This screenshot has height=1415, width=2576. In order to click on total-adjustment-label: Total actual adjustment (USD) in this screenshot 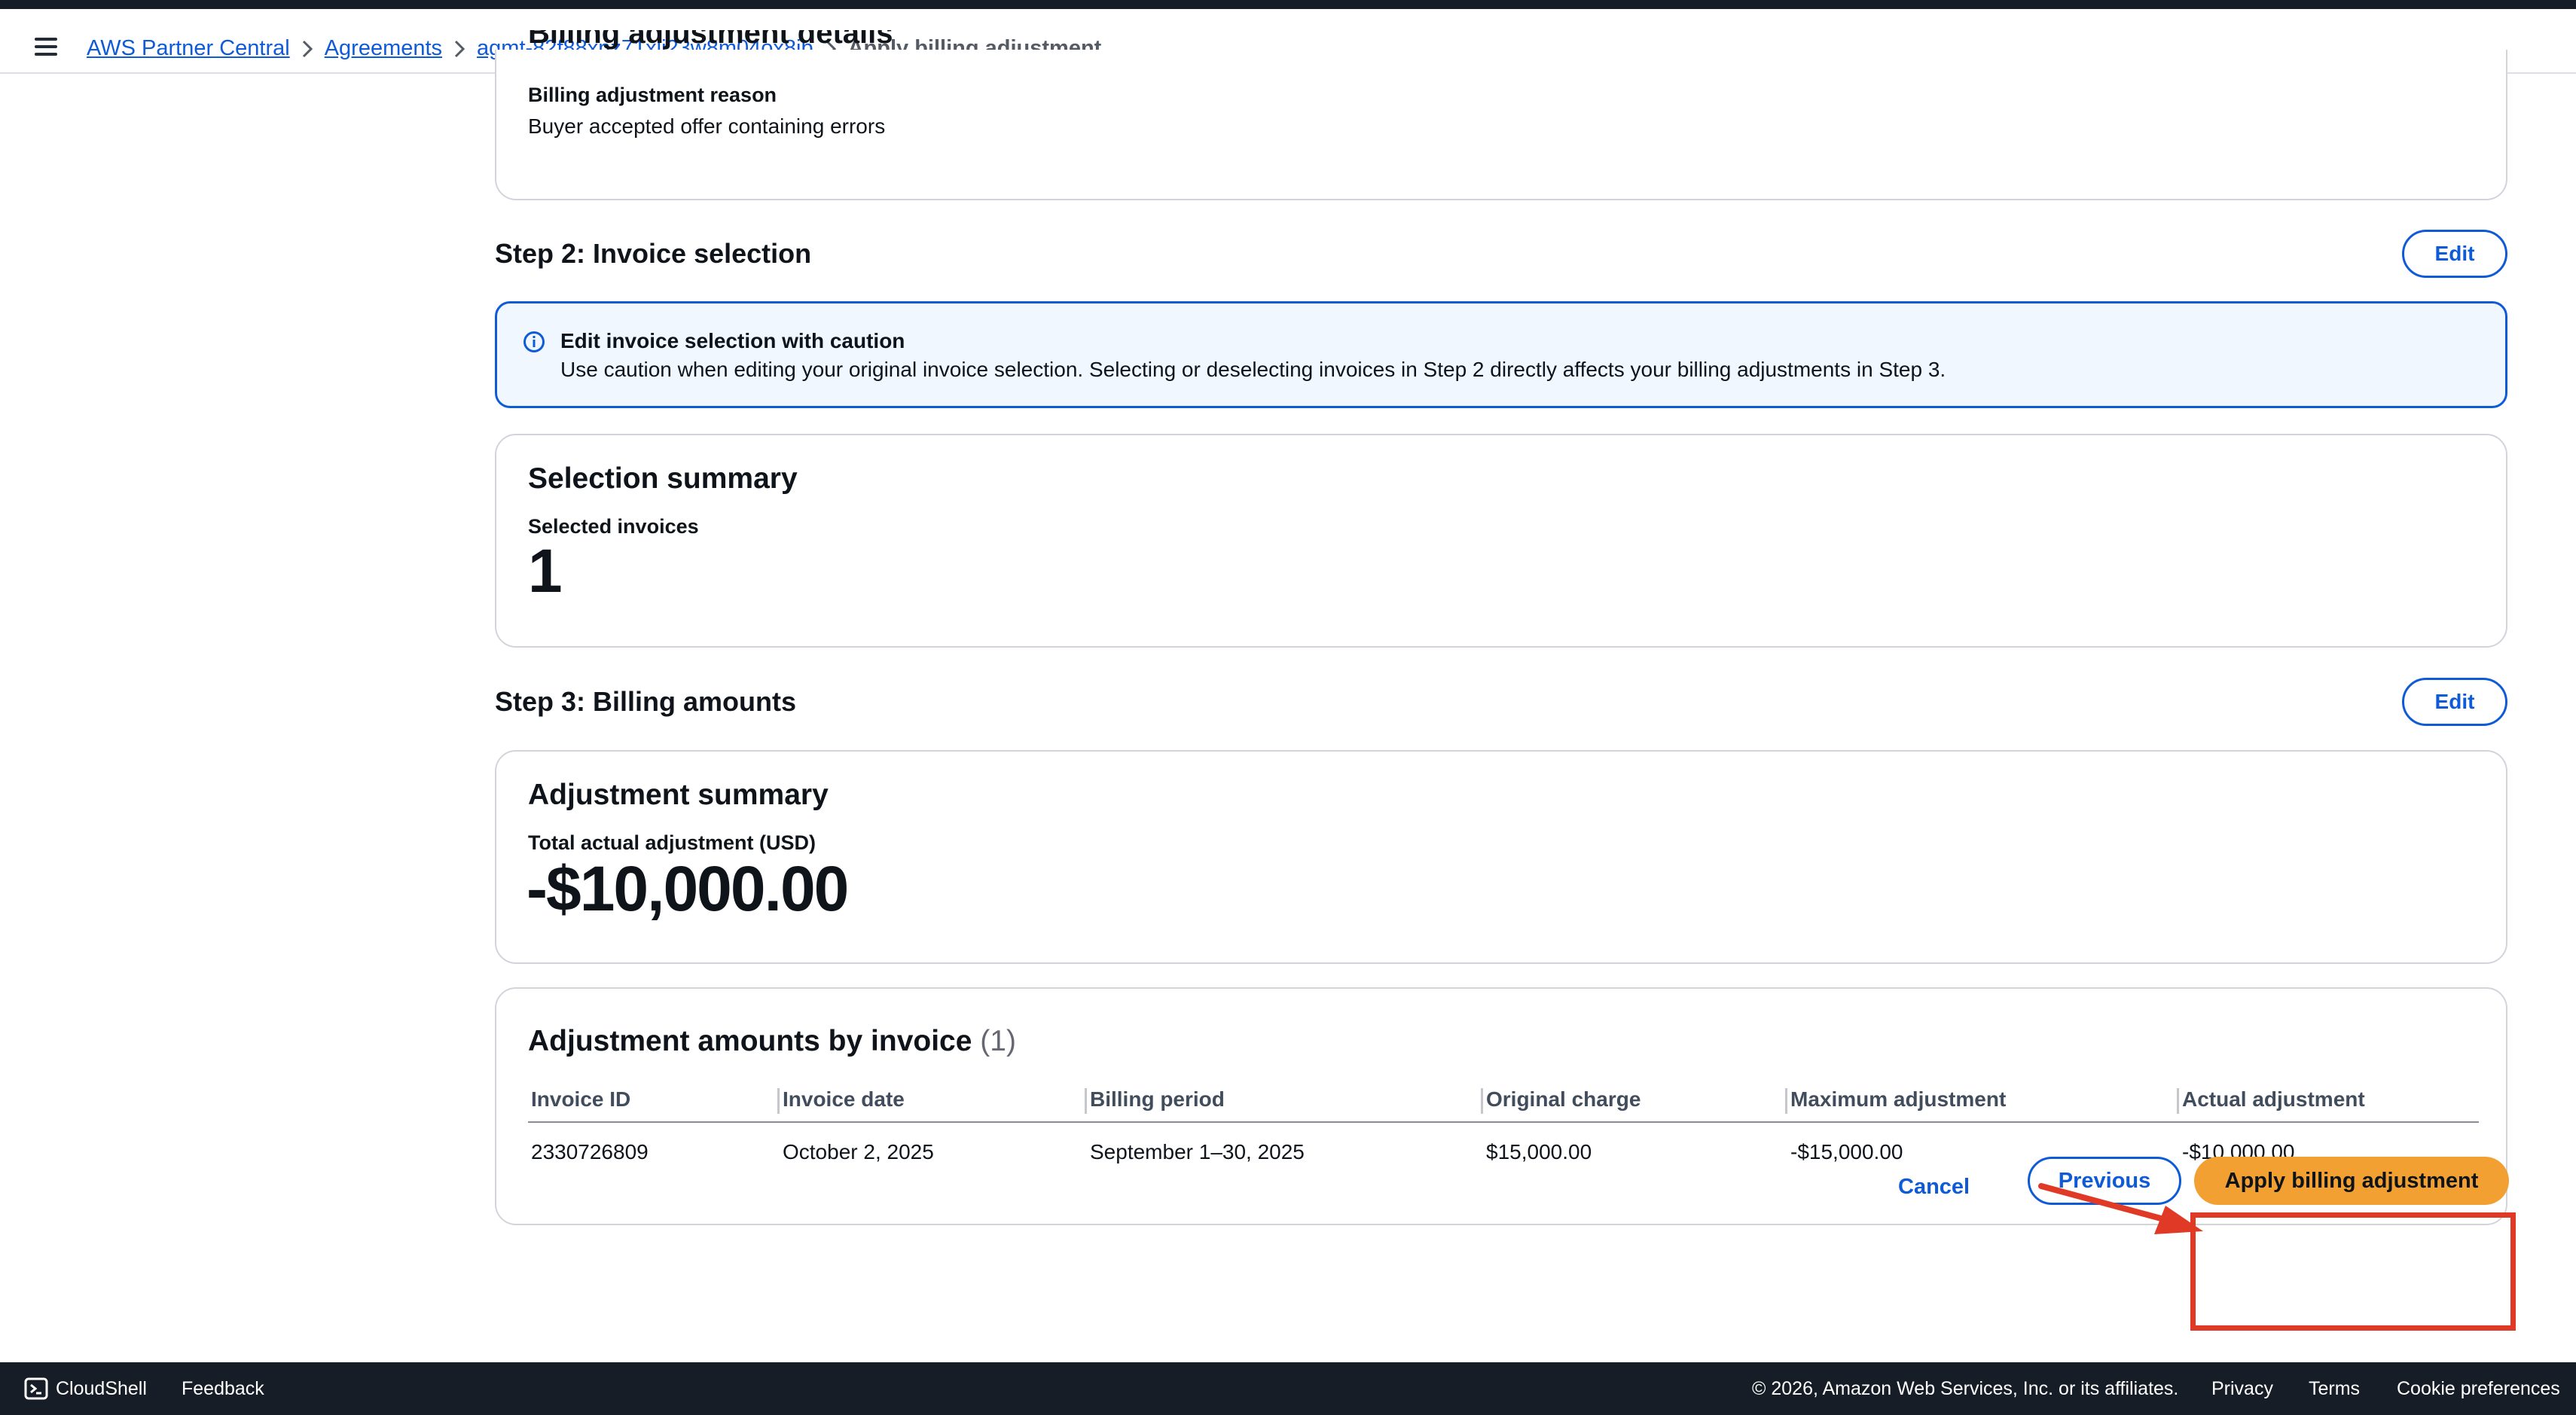, I will do `click(672, 842)`.